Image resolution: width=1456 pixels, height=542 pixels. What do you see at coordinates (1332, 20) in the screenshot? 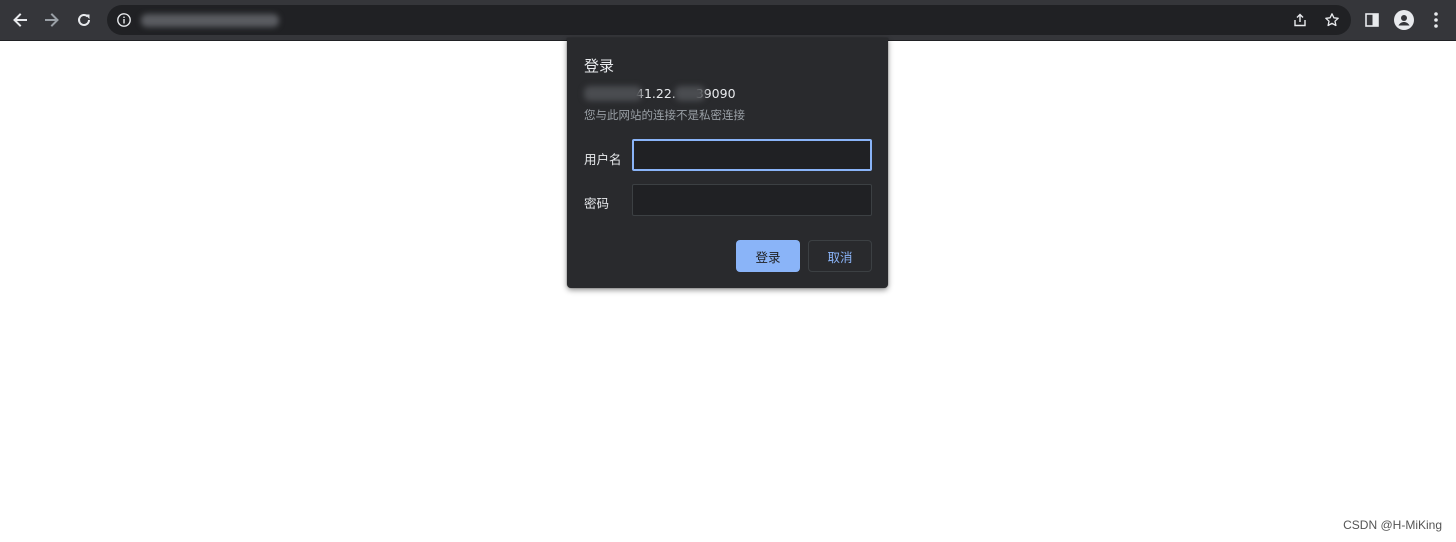
I see `star-icon` at bounding box center [1332, 20].